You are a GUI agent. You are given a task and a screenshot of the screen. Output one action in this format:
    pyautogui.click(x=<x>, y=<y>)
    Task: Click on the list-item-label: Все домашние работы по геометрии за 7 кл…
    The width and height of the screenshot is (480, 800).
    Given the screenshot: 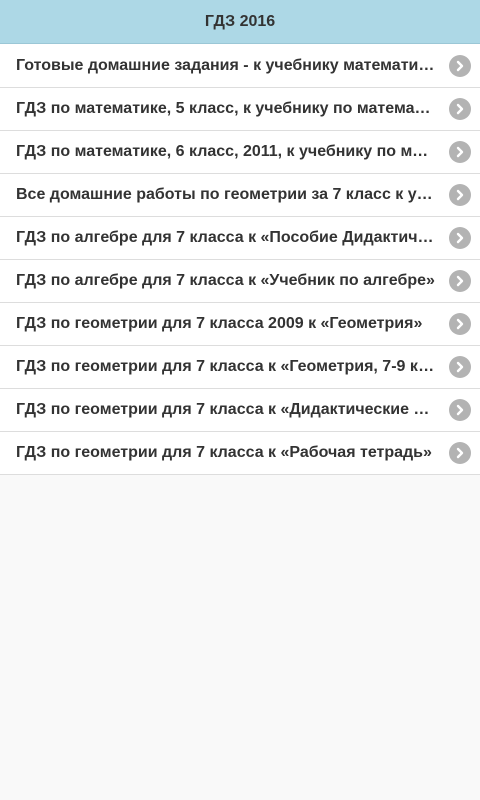 What is the action you would take?
    pyautogui.click(x=226, y=194)
    